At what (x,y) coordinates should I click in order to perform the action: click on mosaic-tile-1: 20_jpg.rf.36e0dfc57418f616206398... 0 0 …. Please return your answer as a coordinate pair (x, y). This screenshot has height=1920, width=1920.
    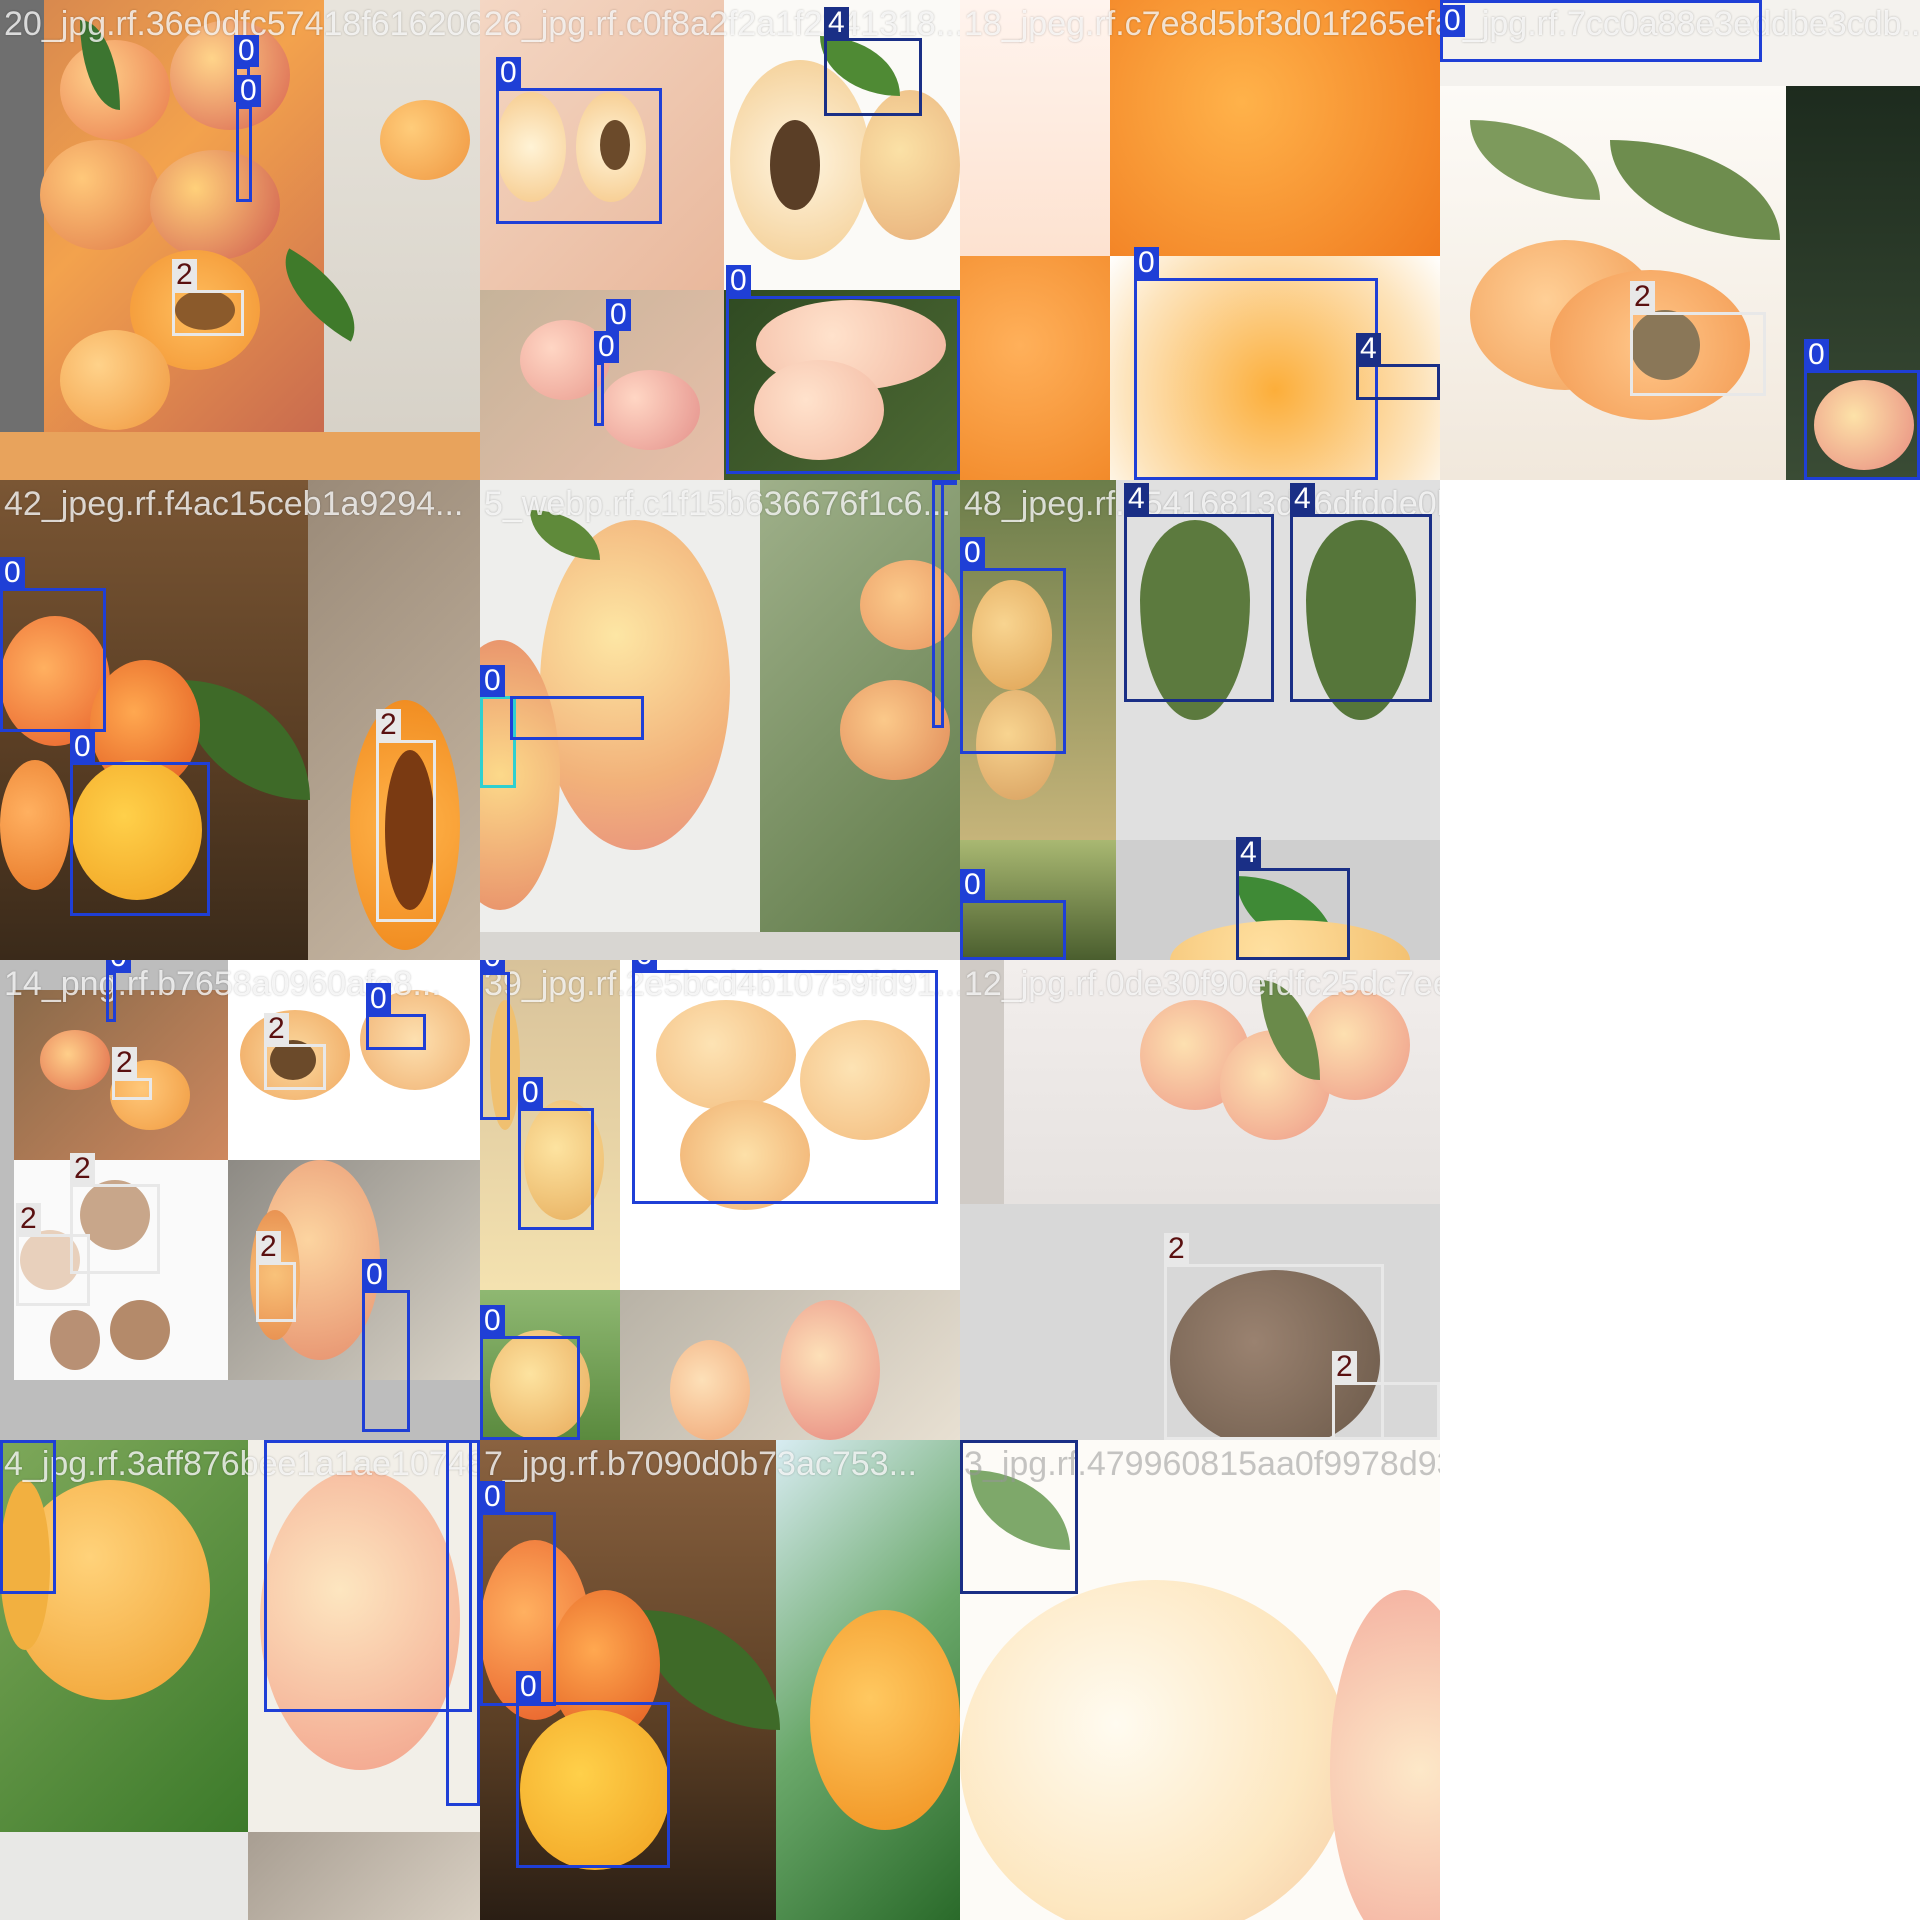
    Looking at the image, I should click on (240, 240).